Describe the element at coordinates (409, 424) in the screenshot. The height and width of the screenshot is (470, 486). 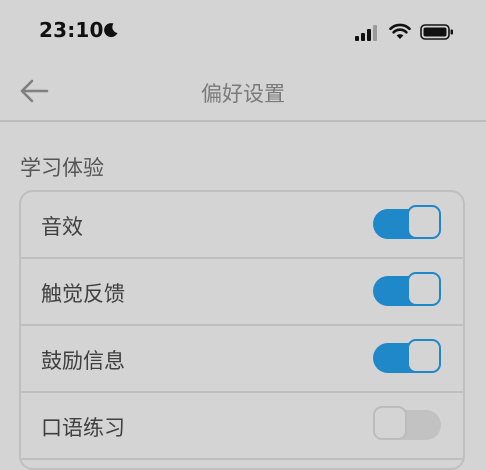
I see `speaking-practice-toggle` at that location.